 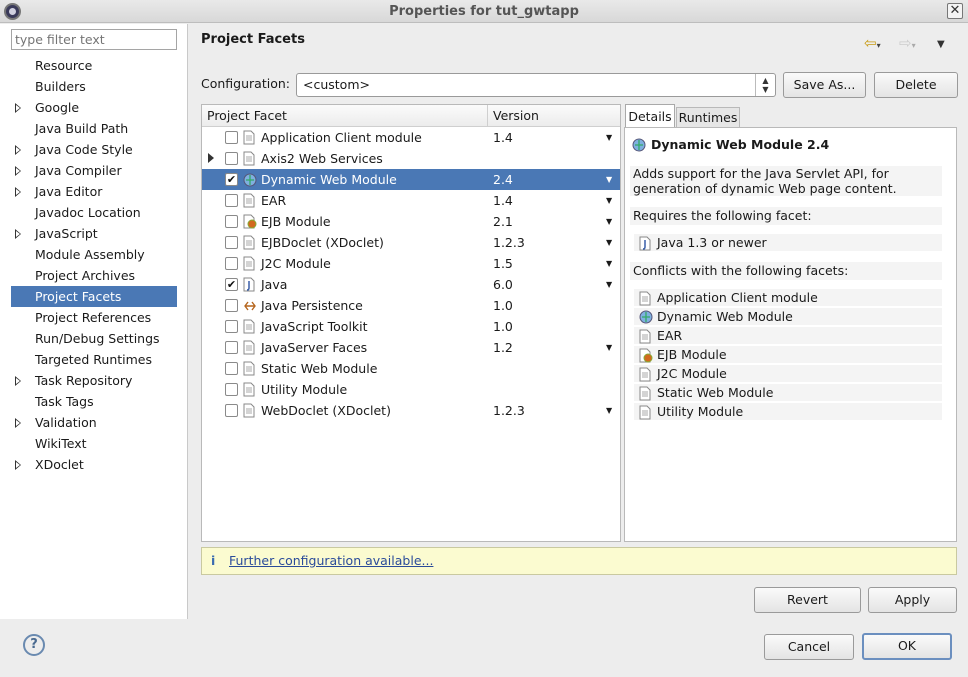 I want to click on facet-version: 1.2, so click(x=503, y=347).